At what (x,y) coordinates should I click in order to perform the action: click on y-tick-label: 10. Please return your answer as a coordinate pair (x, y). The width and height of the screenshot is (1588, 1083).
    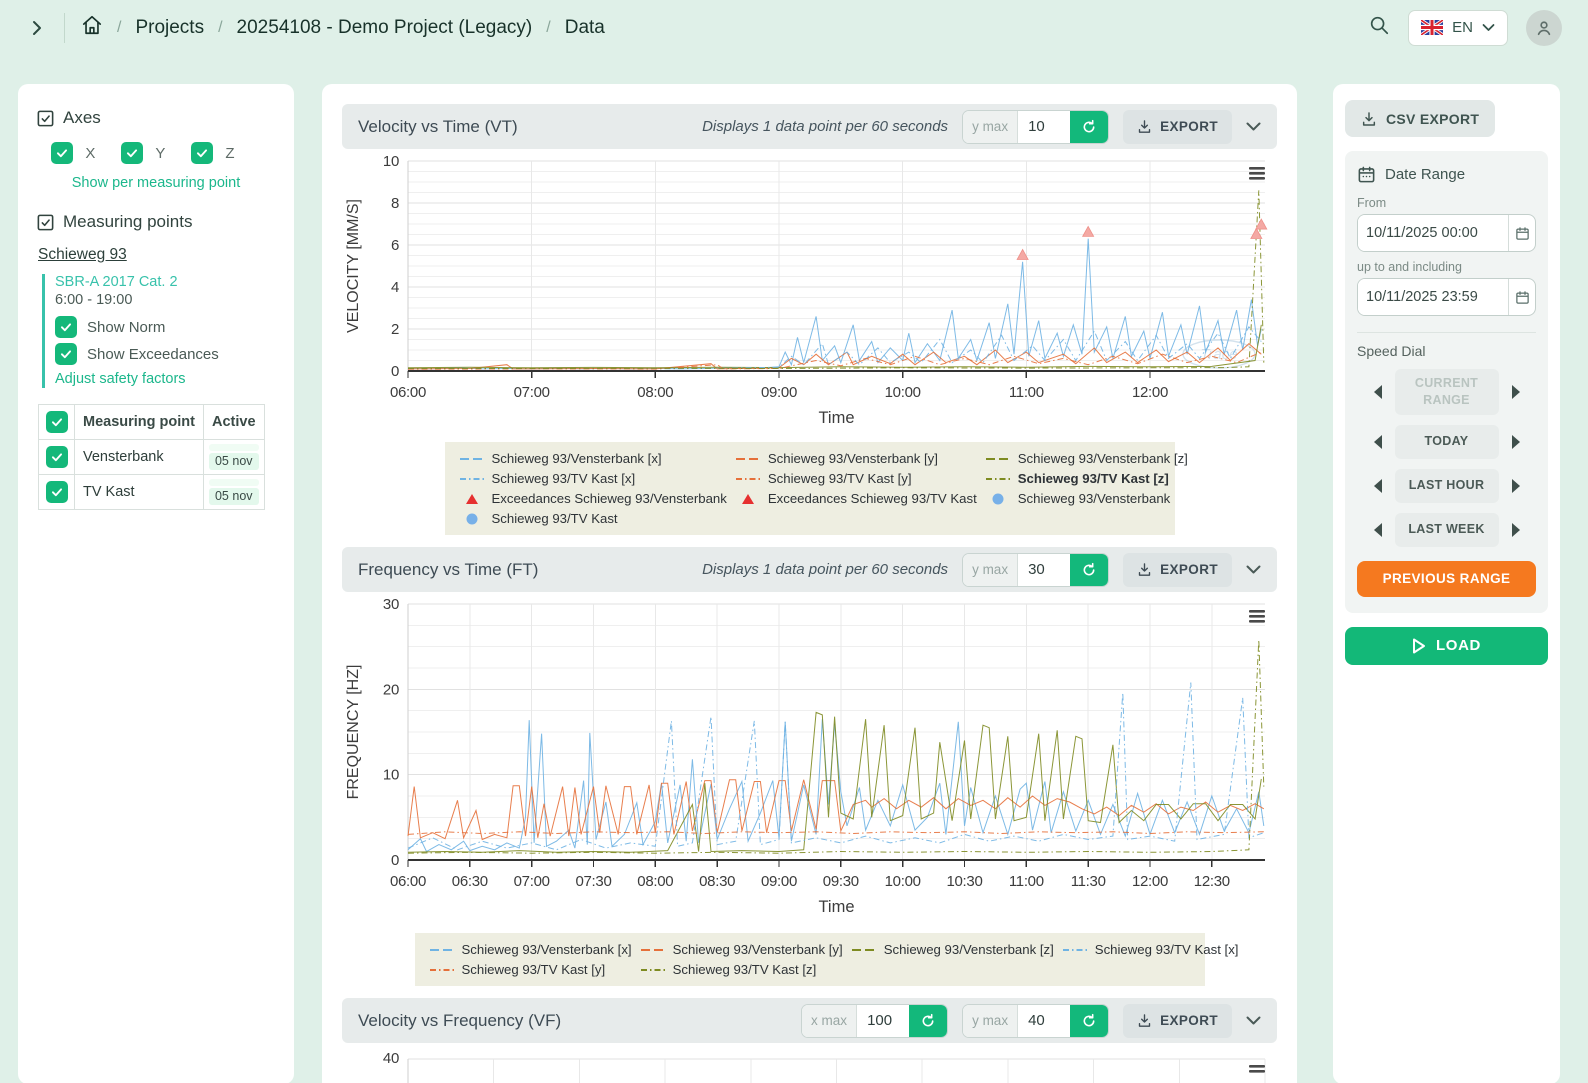
    Looking at the image, I should click on (391, 775).